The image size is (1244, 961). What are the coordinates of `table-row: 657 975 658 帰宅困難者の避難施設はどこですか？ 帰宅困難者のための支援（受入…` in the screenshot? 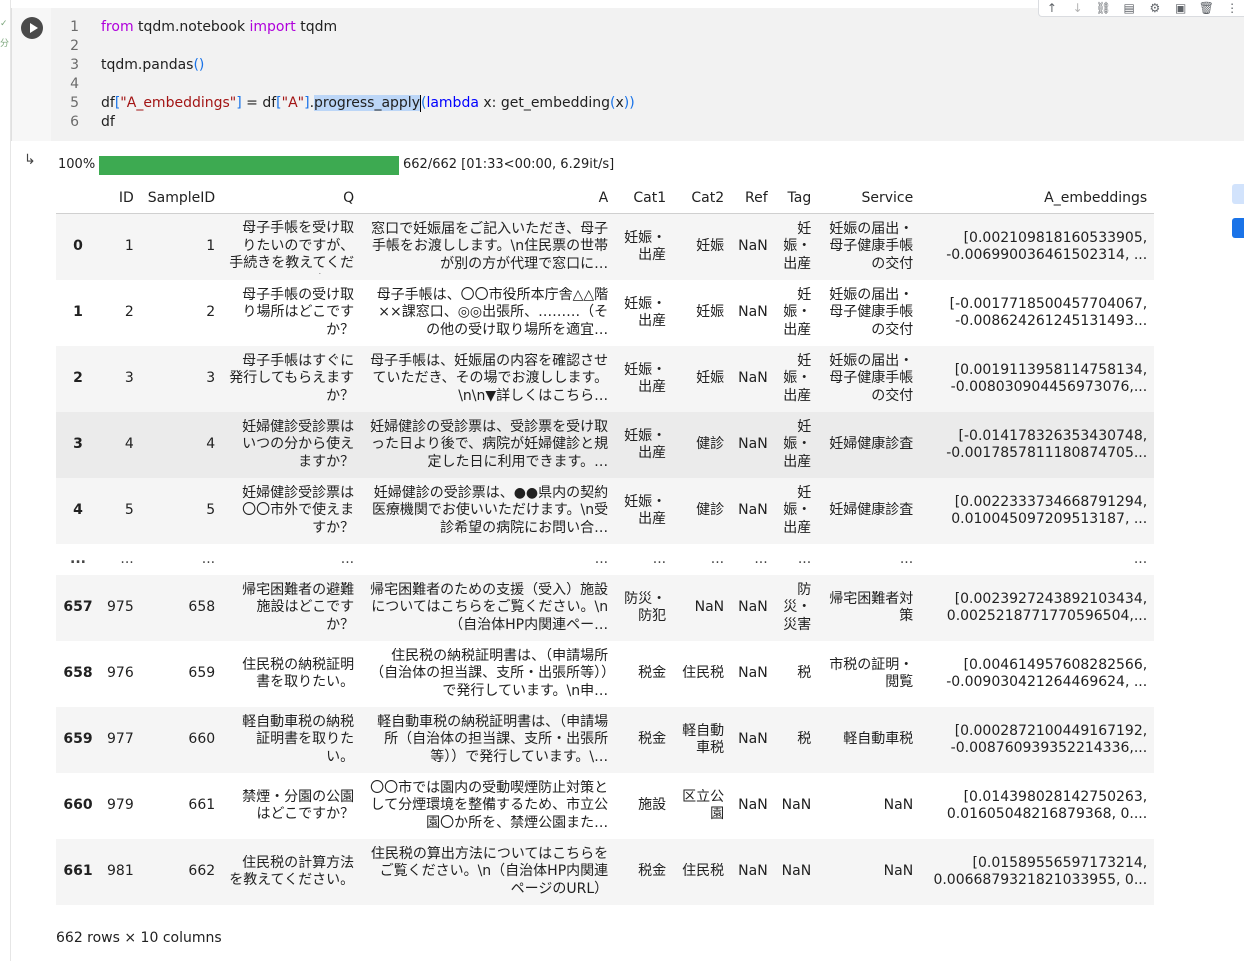 It's located at (605, 608).